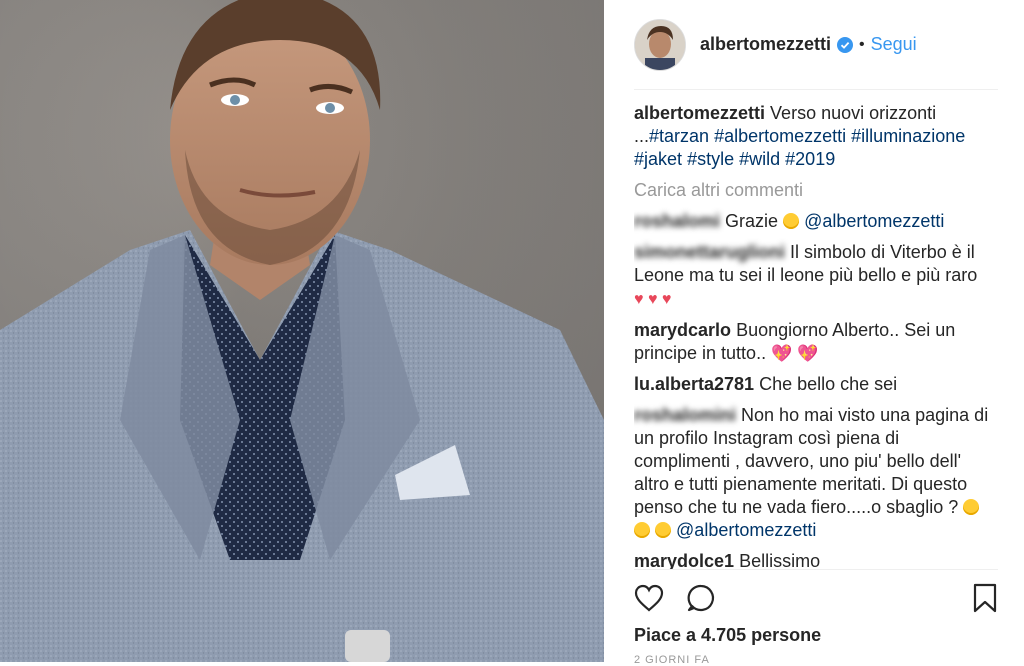 Image resolution: width=1024 pixels, height=666 pixels. Describe the element at coordinates (780, 136) in the screenshot. I see `hashtag: #albertomezzetti` at that location.